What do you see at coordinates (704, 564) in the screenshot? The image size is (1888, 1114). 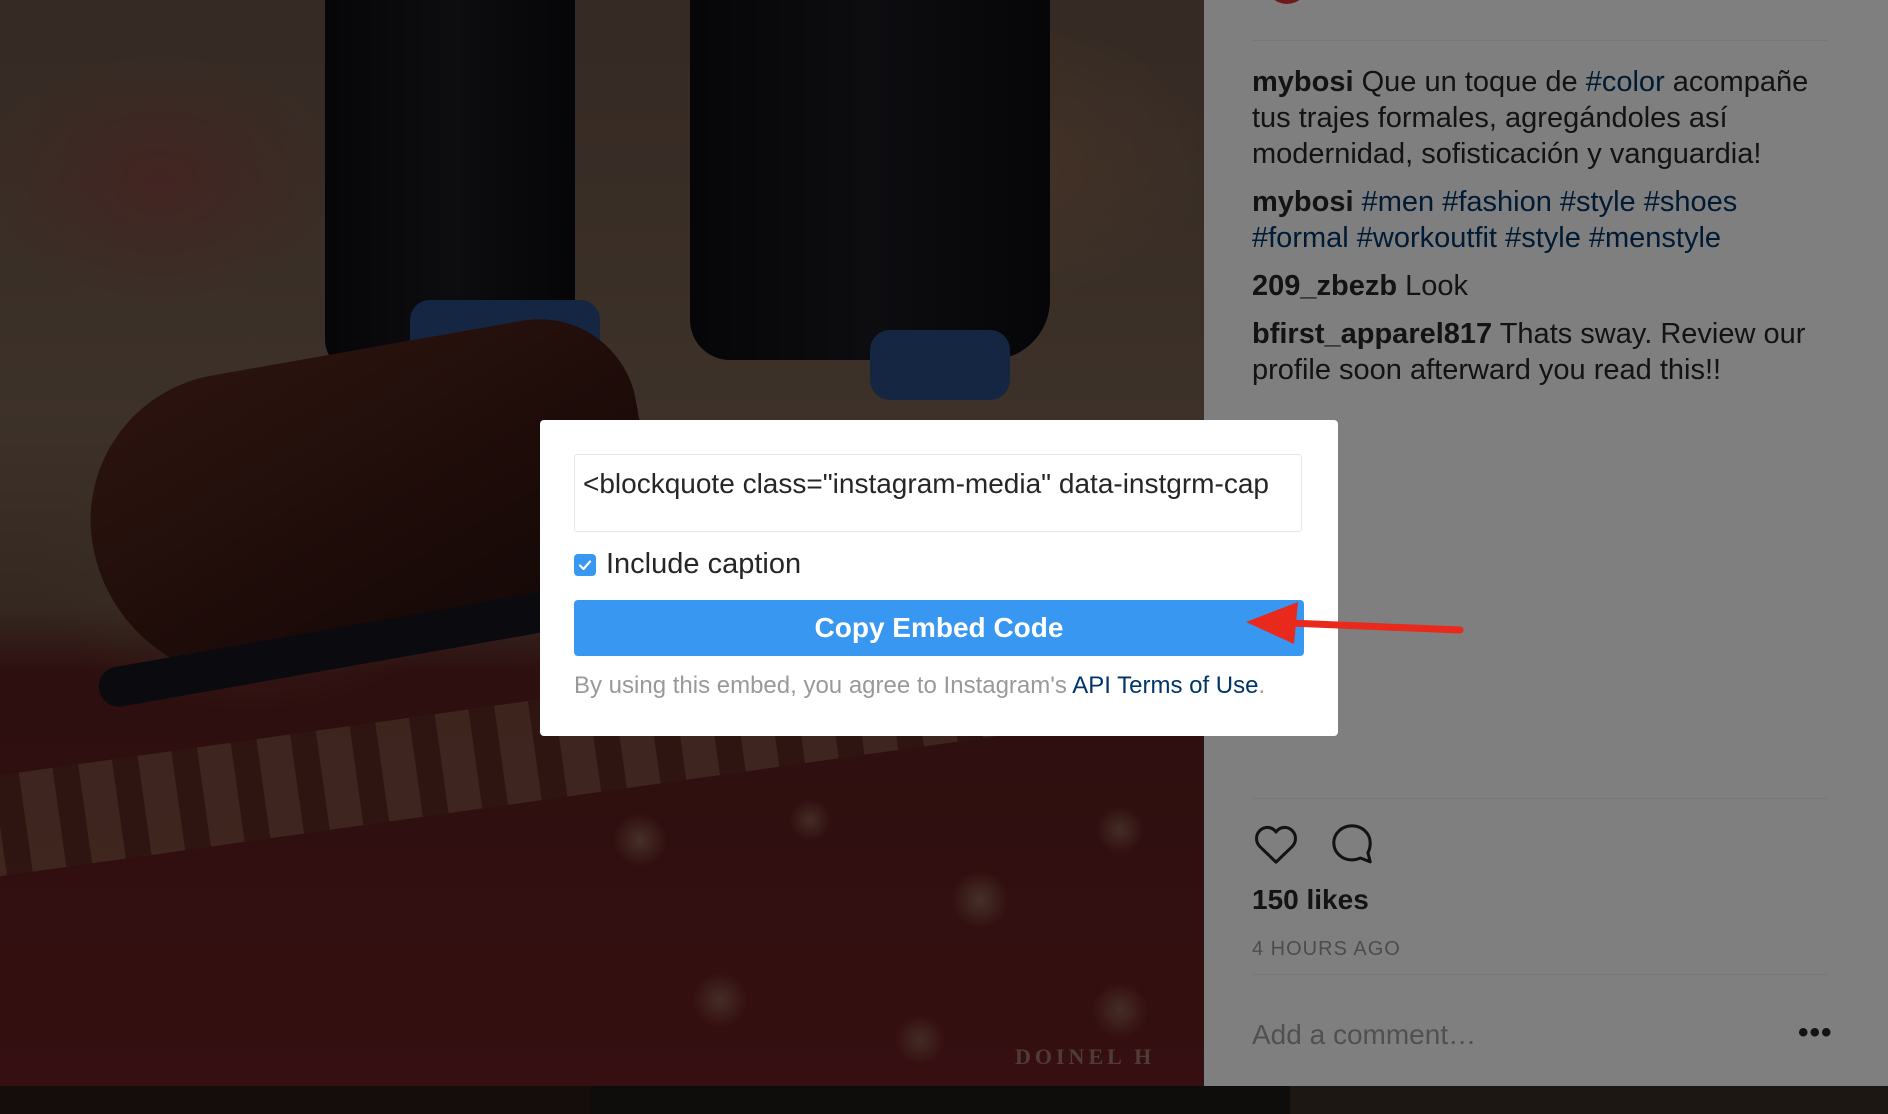 I see `include-caption-label: Include caption` at bounding box center [704, 564].